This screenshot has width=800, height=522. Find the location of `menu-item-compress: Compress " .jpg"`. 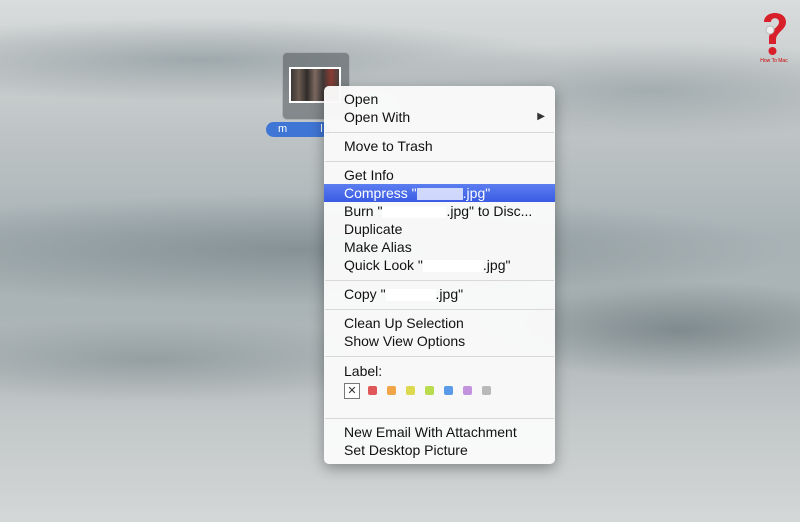

menu-item-compress: Compress " .jpg" is located at coordinates (439, 193).